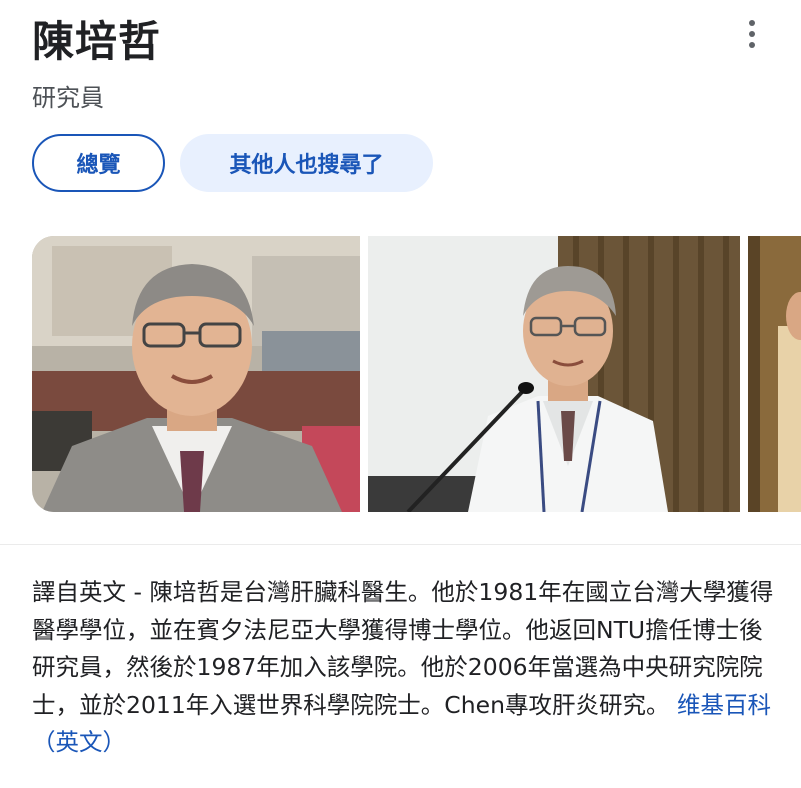 This screenshot has height=788, width=801. What do you see at coordinates (400, 544) in the screenshot?
I see `section-divider` at bounding box center [400, 544].